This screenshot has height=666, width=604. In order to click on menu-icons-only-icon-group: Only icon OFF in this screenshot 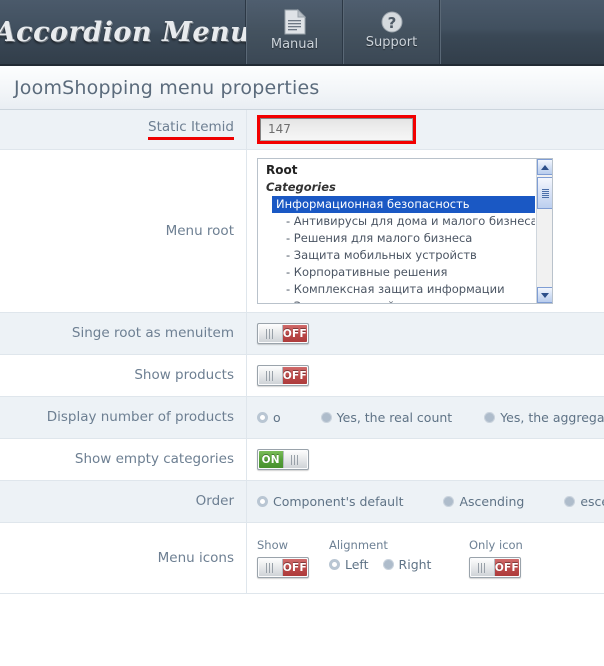, I will do `click(496, 558)`.